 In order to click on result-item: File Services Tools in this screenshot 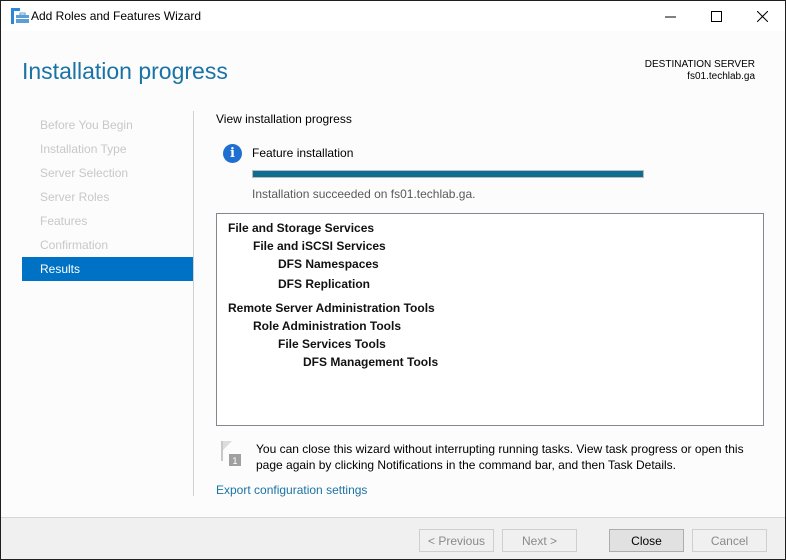, I will do `click(332, 344)`.